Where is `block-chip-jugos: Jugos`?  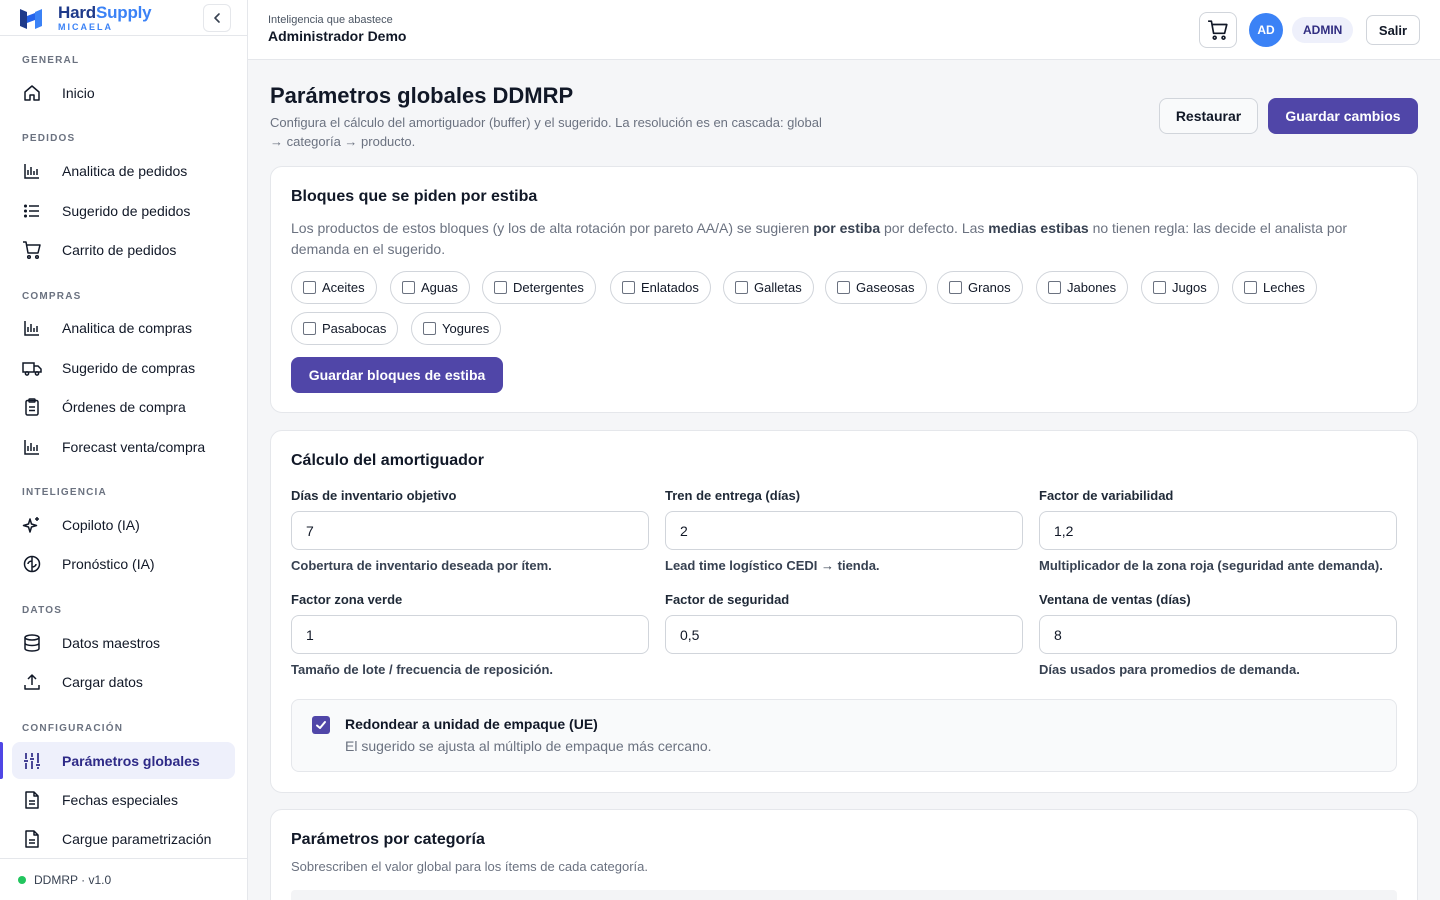
block-chip-jugos: Jugos is located at coordinates (1180, 287).